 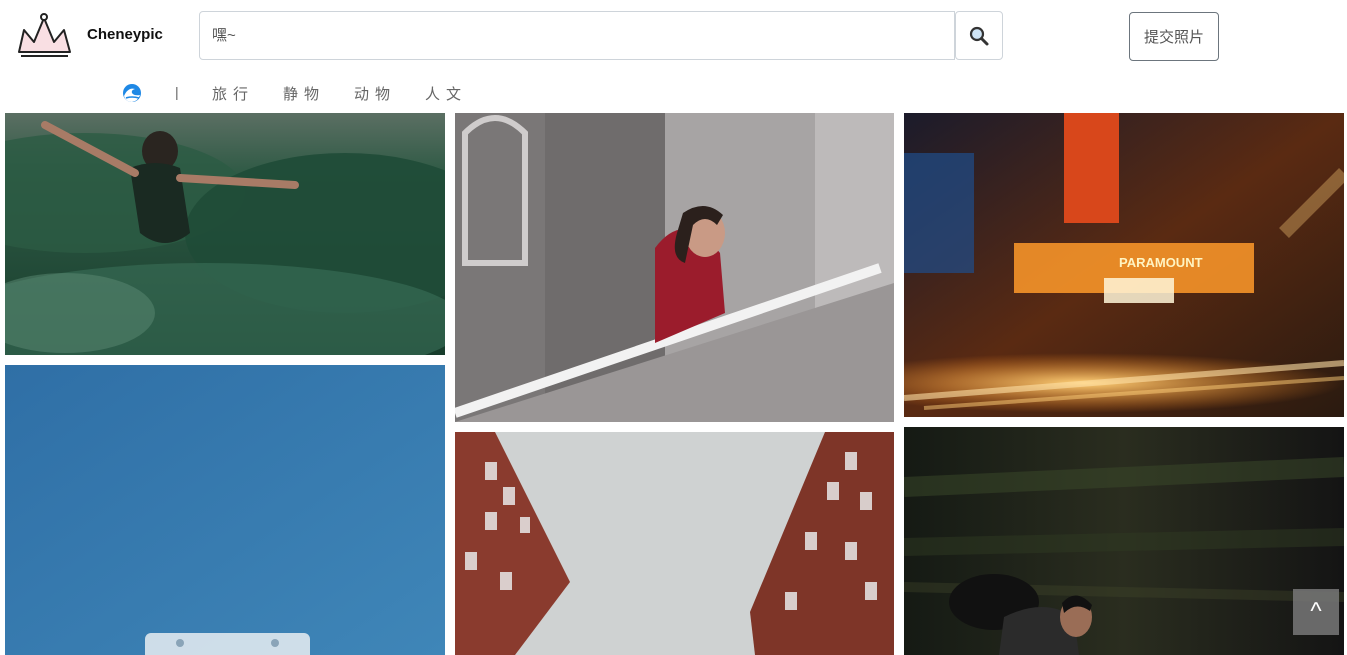 I want to click on neon-sign-text: PARAMOUNT, so click(x=1161, y=262).